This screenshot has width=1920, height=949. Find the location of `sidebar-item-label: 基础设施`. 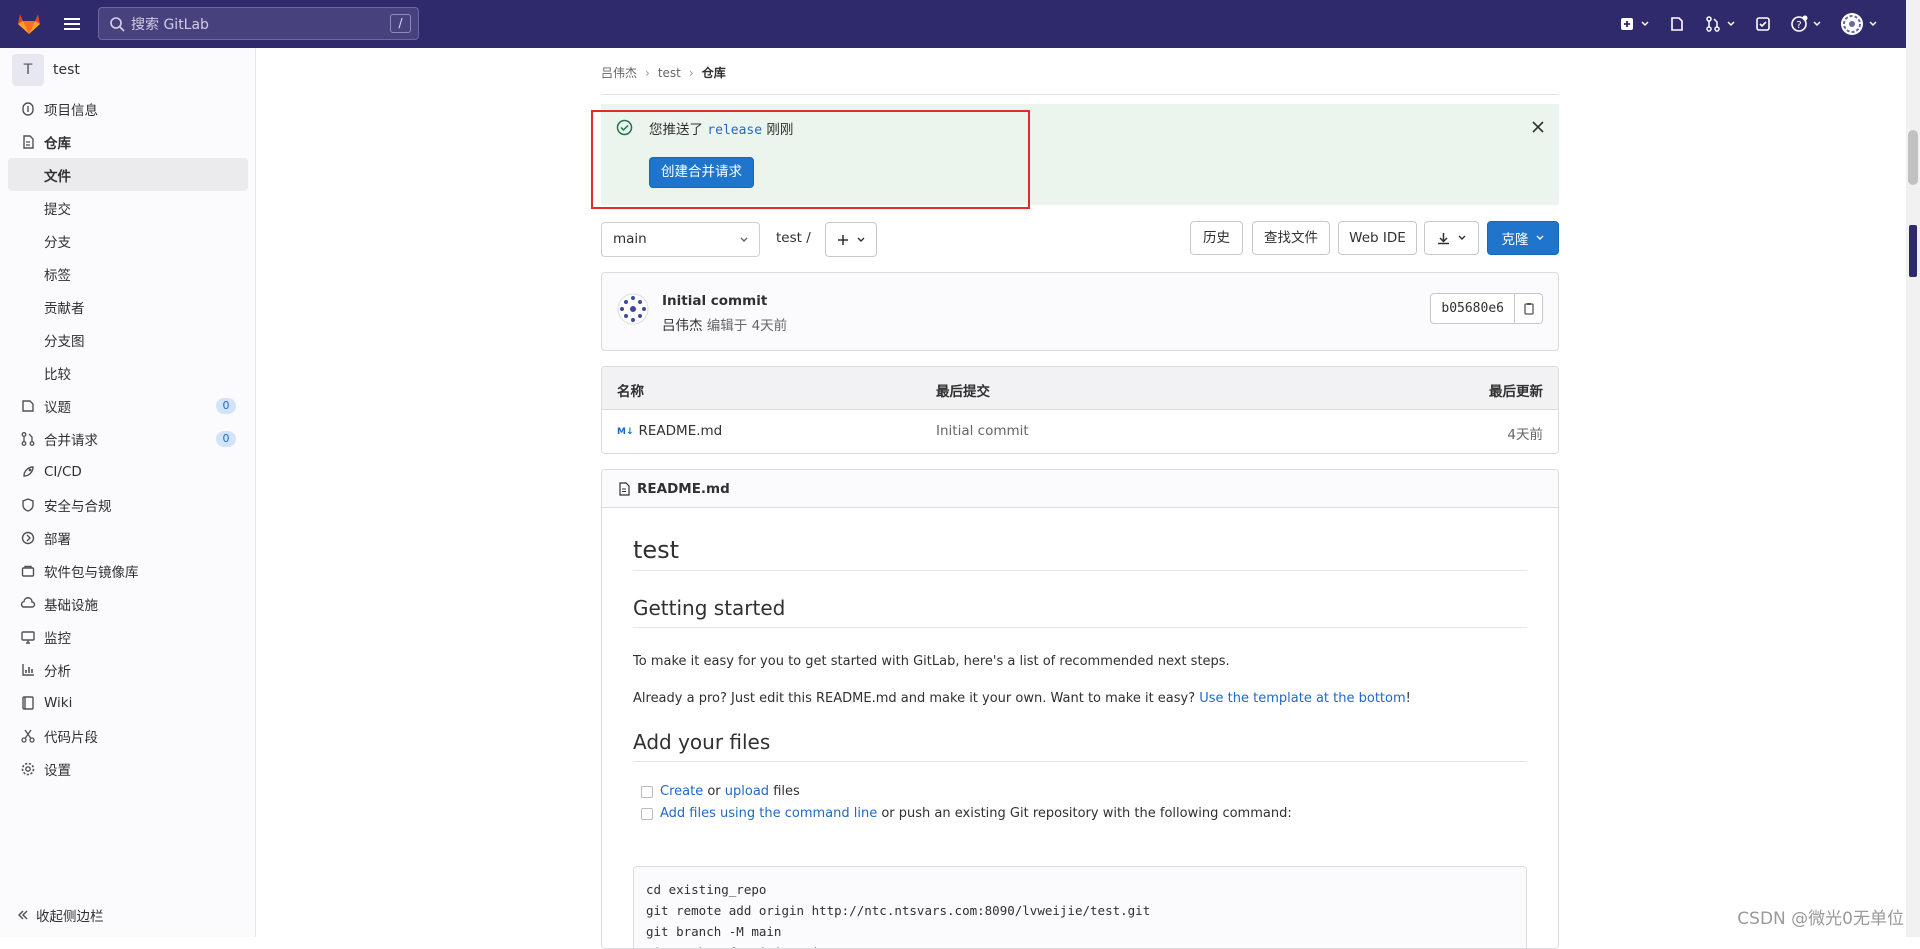

sidebar-item-label: 基础设施 is located at coordinates (71, 604).